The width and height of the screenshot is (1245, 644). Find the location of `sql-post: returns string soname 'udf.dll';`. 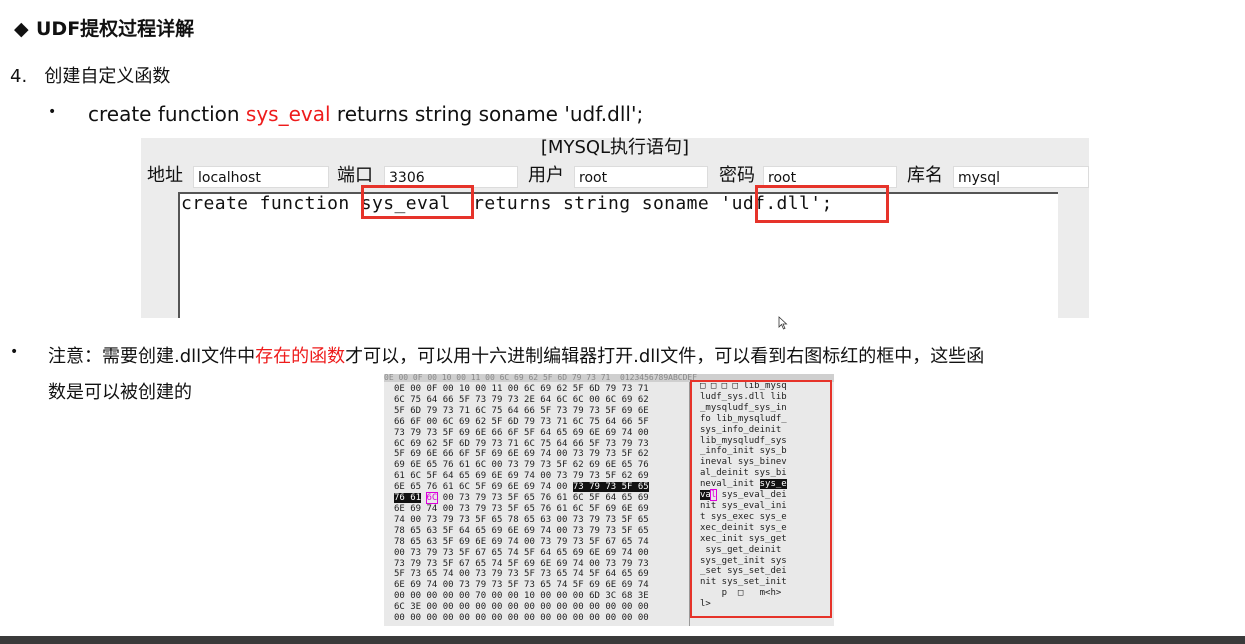

sql-post: returns string soname 'udf.dll'; is located at coordinates (487, 114).